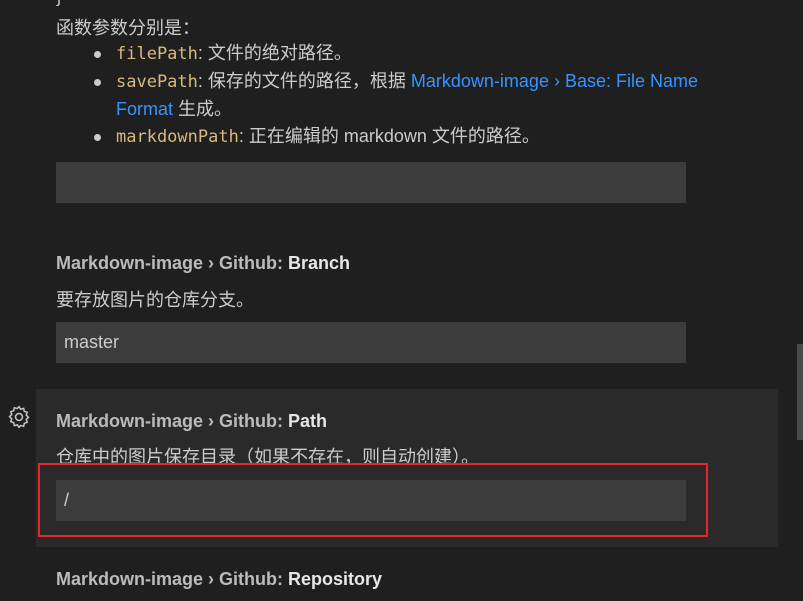 Image resolution: width=803 pixels, height=601 pixels. I want to click on scrollbar, so click(800, 392).